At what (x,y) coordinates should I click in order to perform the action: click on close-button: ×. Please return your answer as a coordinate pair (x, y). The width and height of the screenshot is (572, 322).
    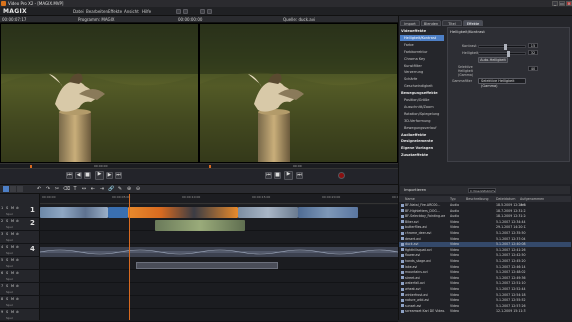
    Looking at the image, I should click on (569, 3).